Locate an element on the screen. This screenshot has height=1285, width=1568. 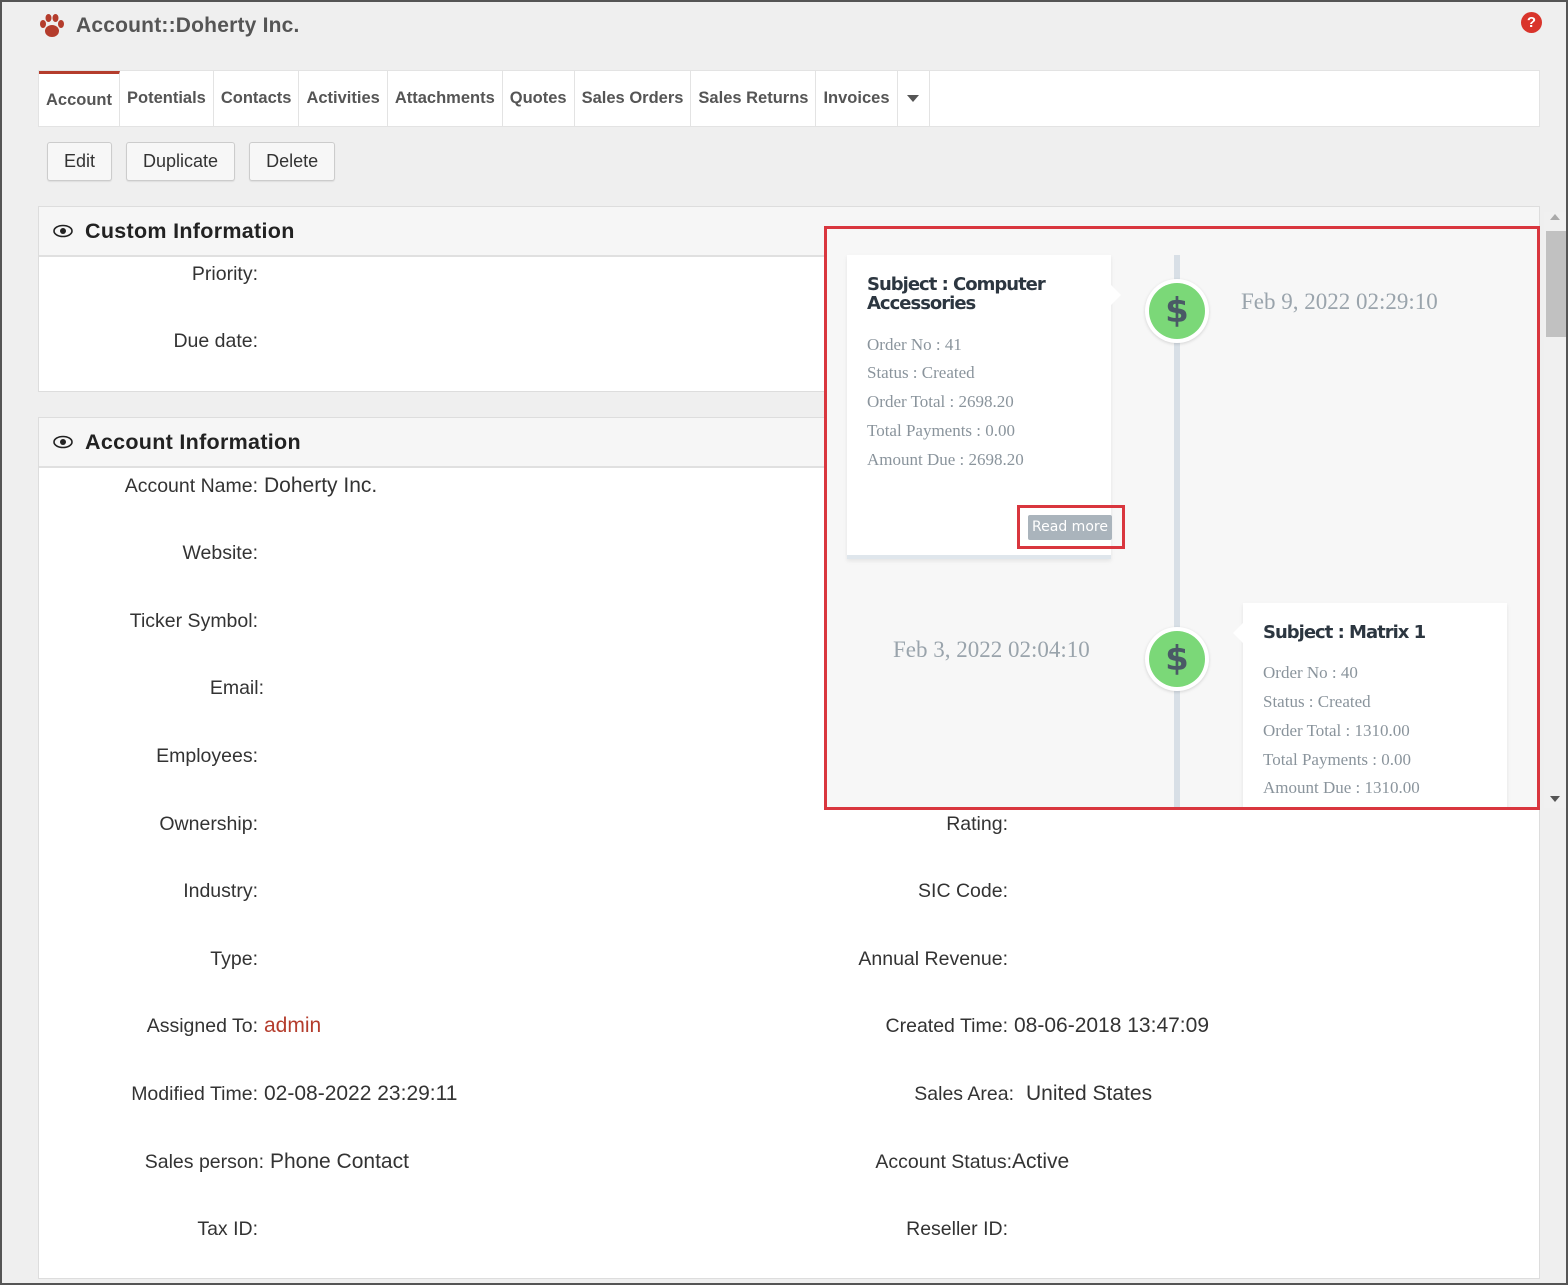
account-status-label: Account Status: is located at coordinates (943, 1162).